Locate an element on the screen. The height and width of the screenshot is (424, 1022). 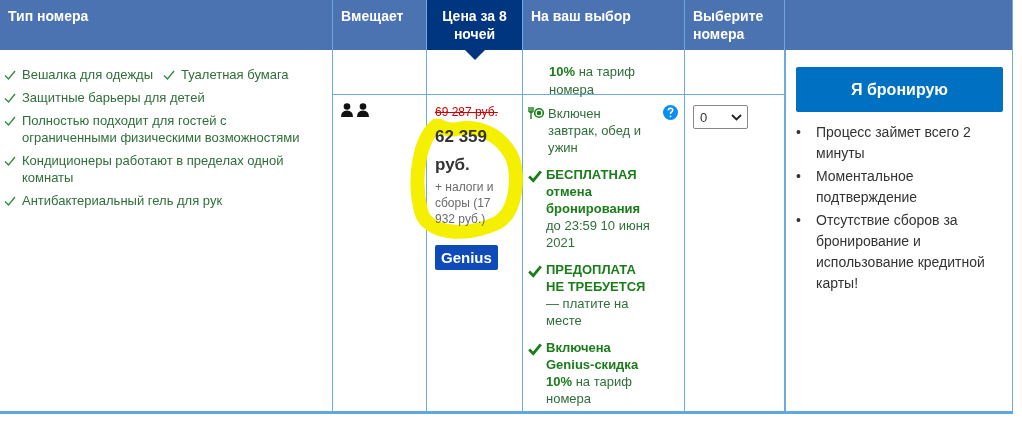
genius-badge: Genius is located at coordinates (466, 257).